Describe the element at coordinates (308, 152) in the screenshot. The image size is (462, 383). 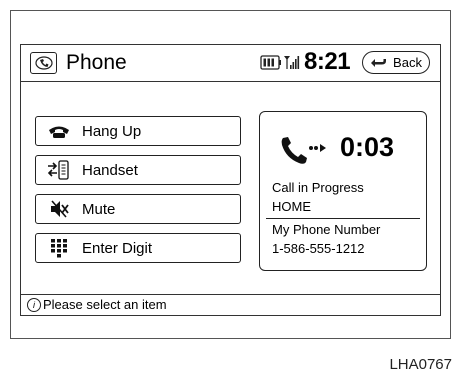
I see `call-active-icon` at that location.